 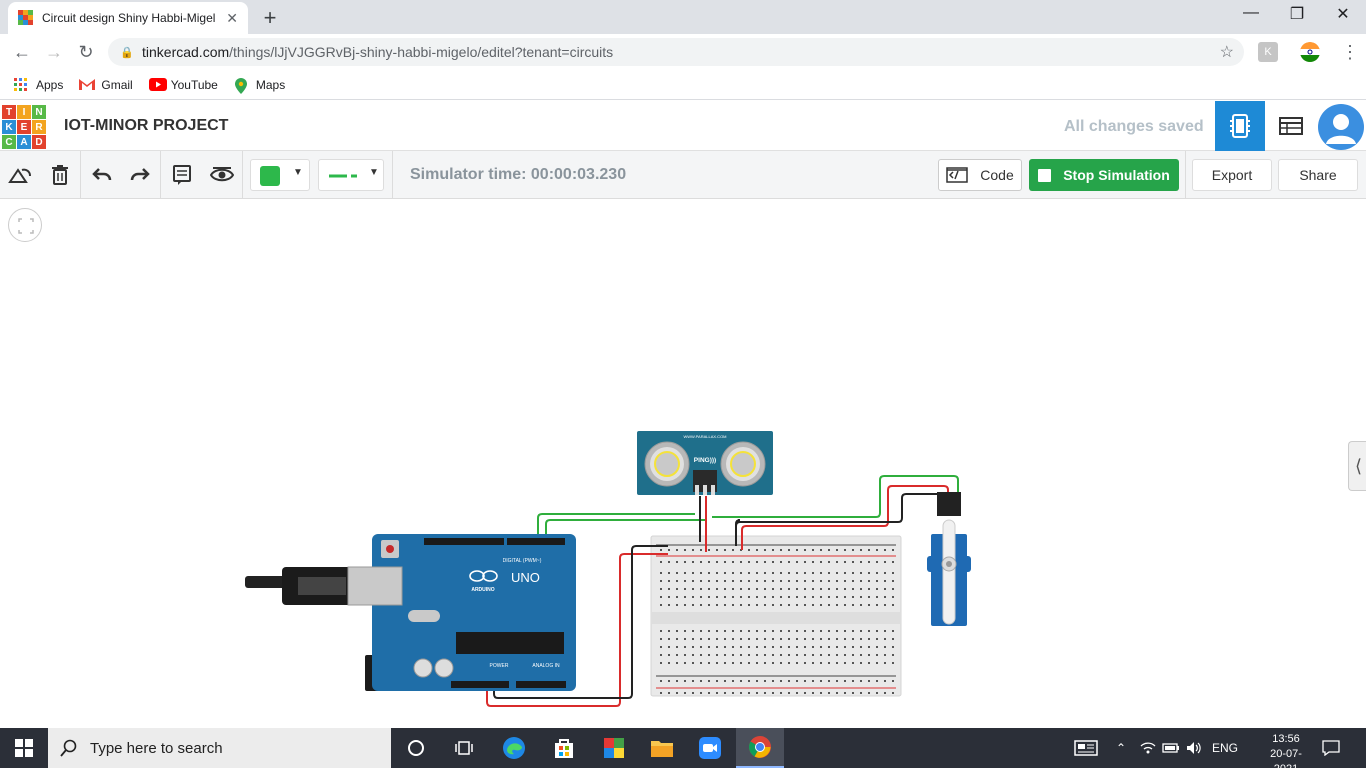 What do you see at coordinates (140, 175) in the screenshot?
I see `redo-icon` at bounding box center [140, 175].